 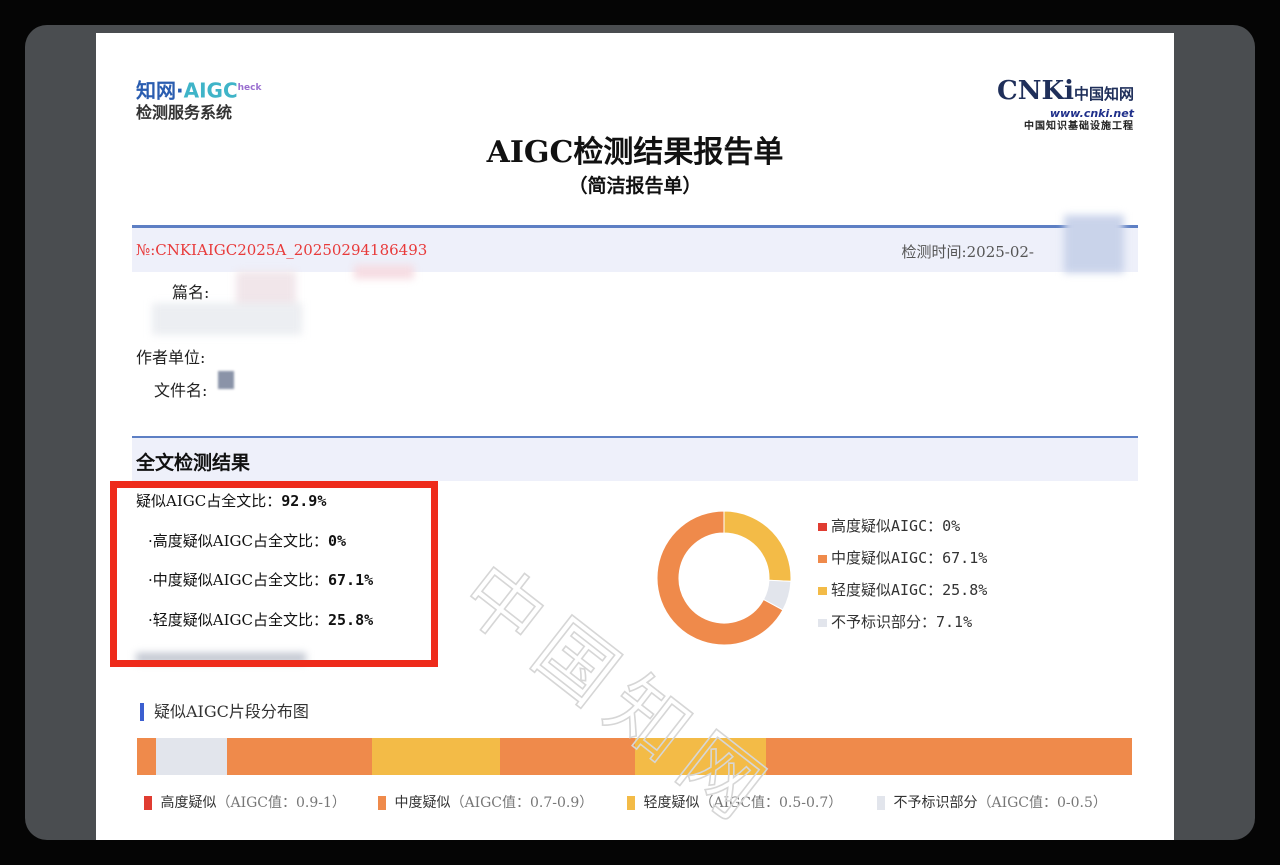 I want to click on redacted-title-mark, so click(x=384, y=272).